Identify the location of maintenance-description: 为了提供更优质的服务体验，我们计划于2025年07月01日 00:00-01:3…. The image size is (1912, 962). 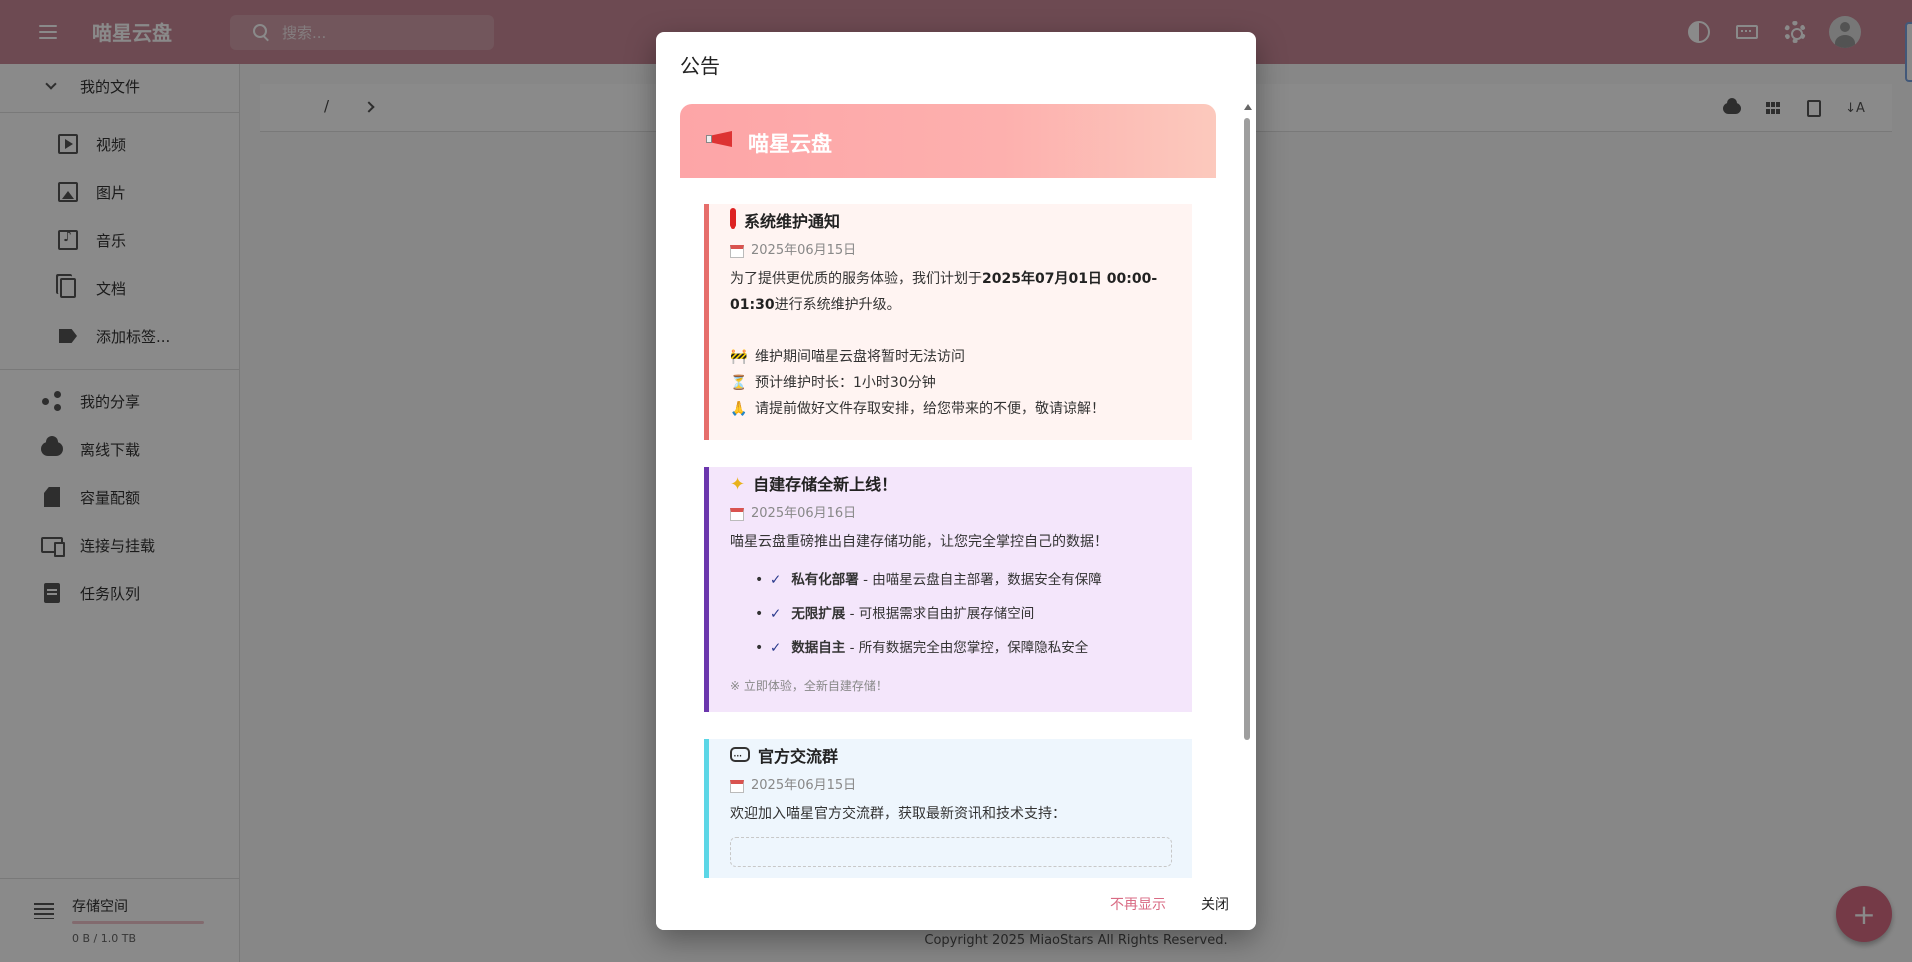
(951, 292).